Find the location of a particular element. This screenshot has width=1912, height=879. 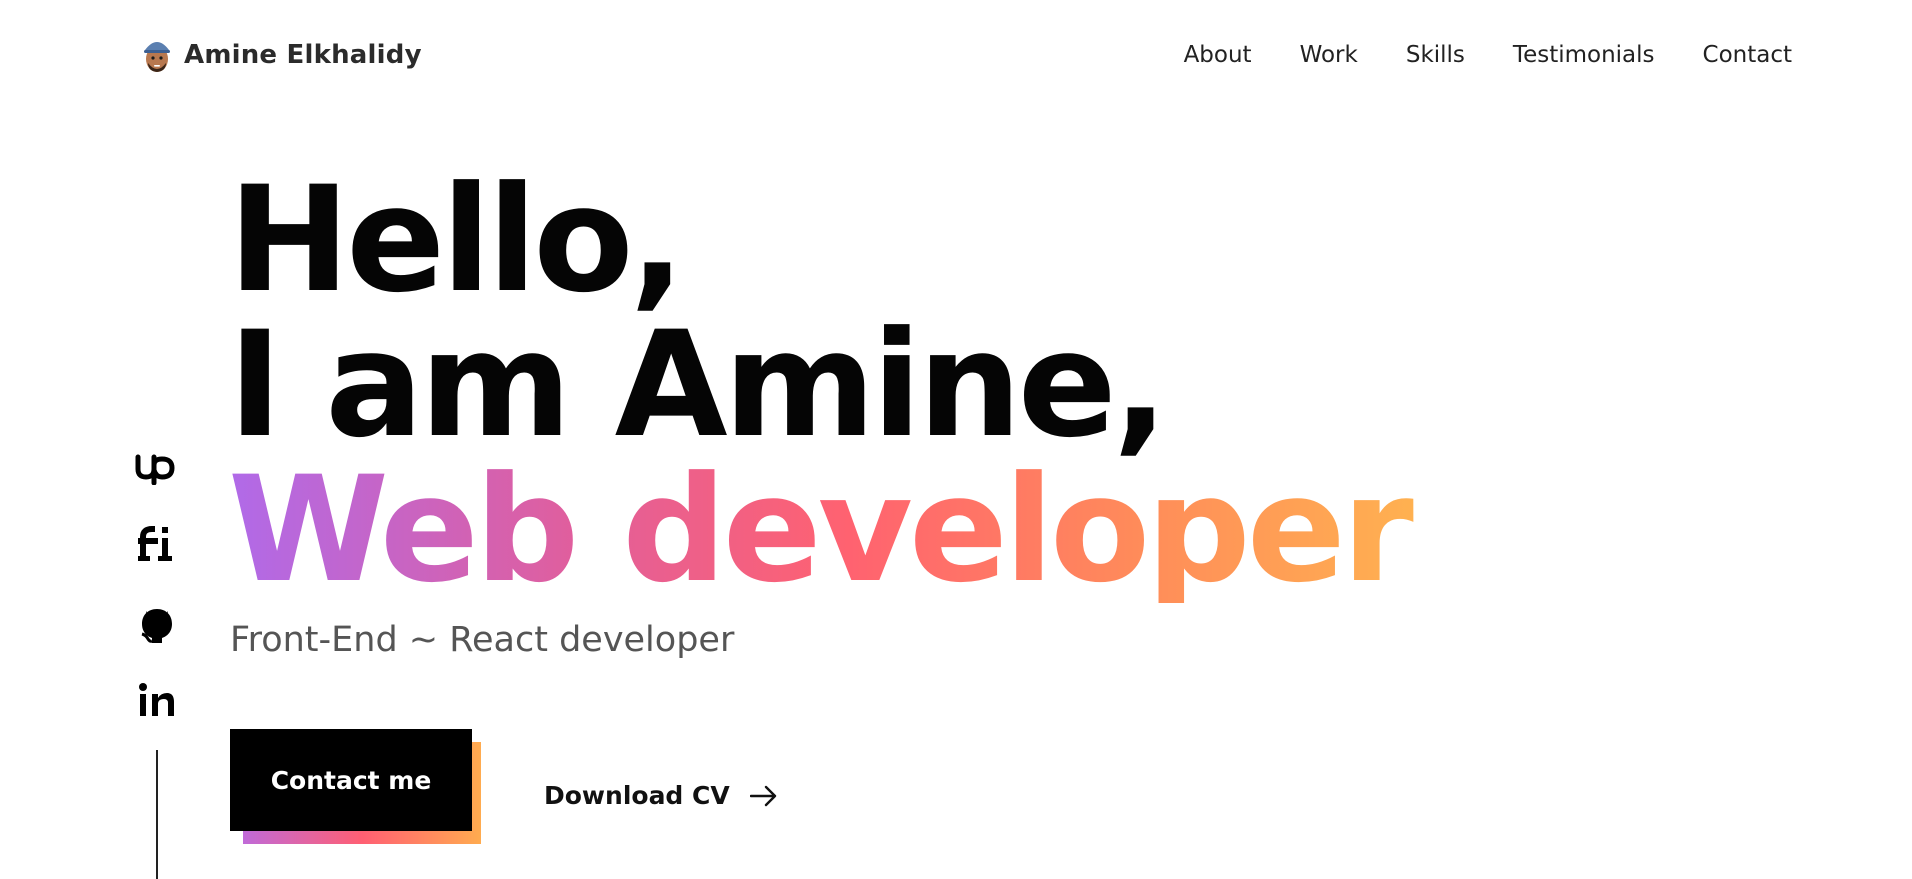

hero-line-greeting: Hello, is located at coordinates (456, 240).